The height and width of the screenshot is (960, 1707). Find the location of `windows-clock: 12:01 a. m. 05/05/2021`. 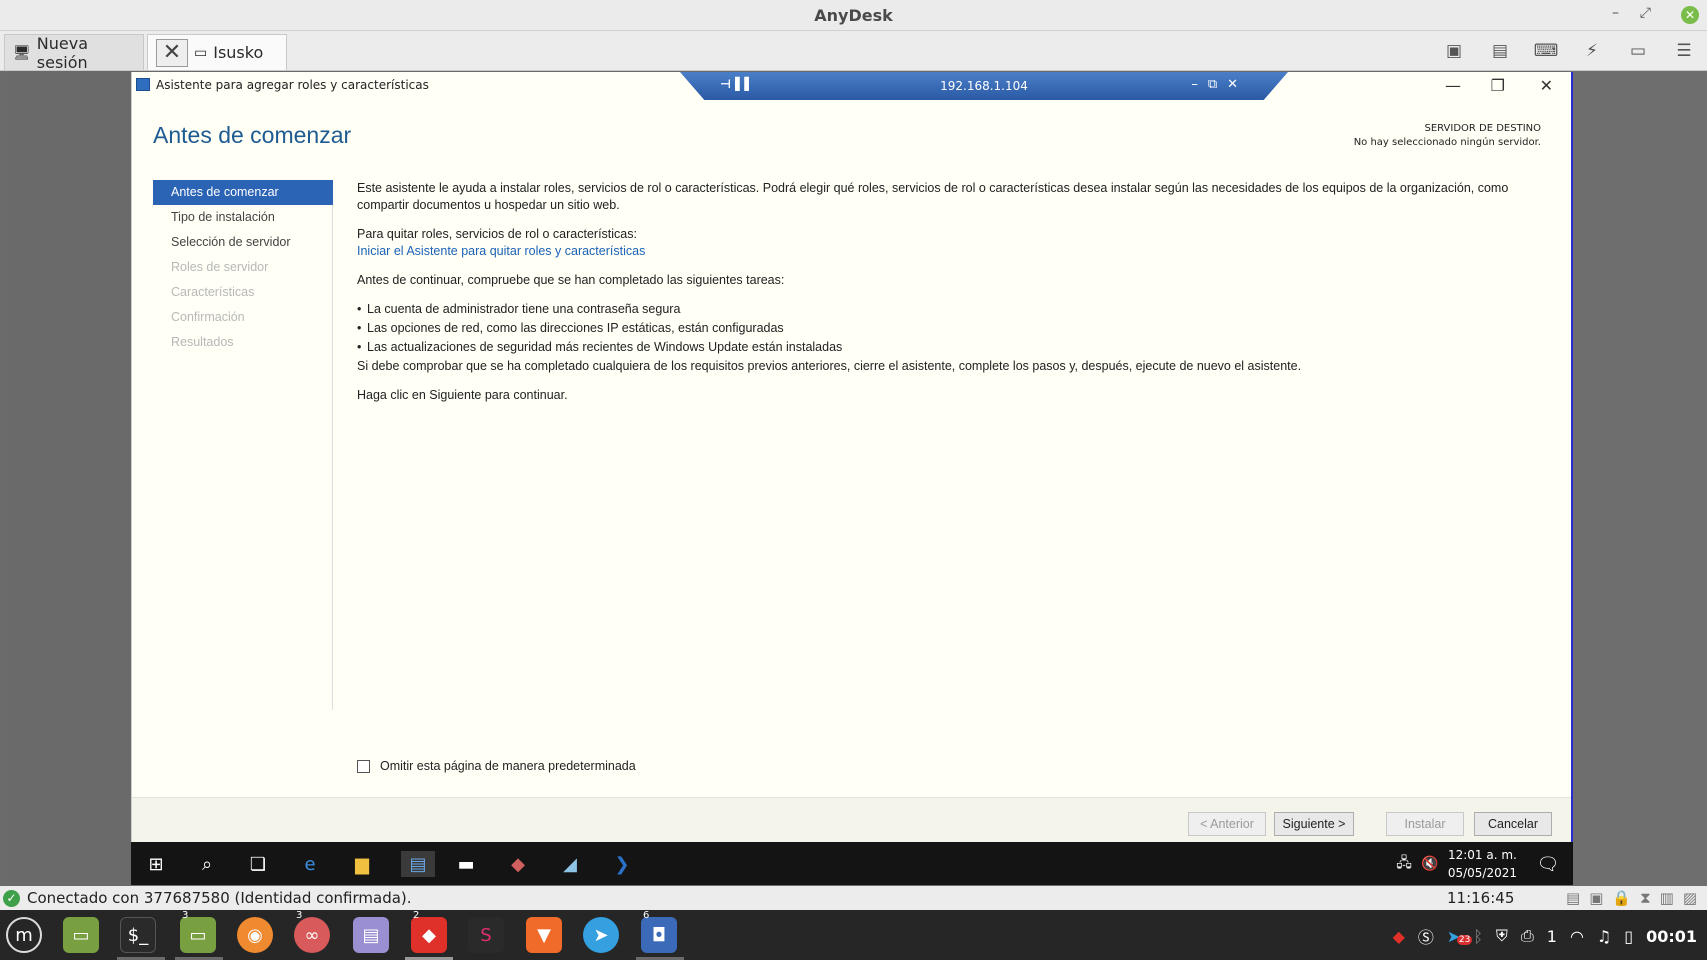

windows-clock: 12:01 a. m. 05/05/2021 is located at coordinates (1482, 864).